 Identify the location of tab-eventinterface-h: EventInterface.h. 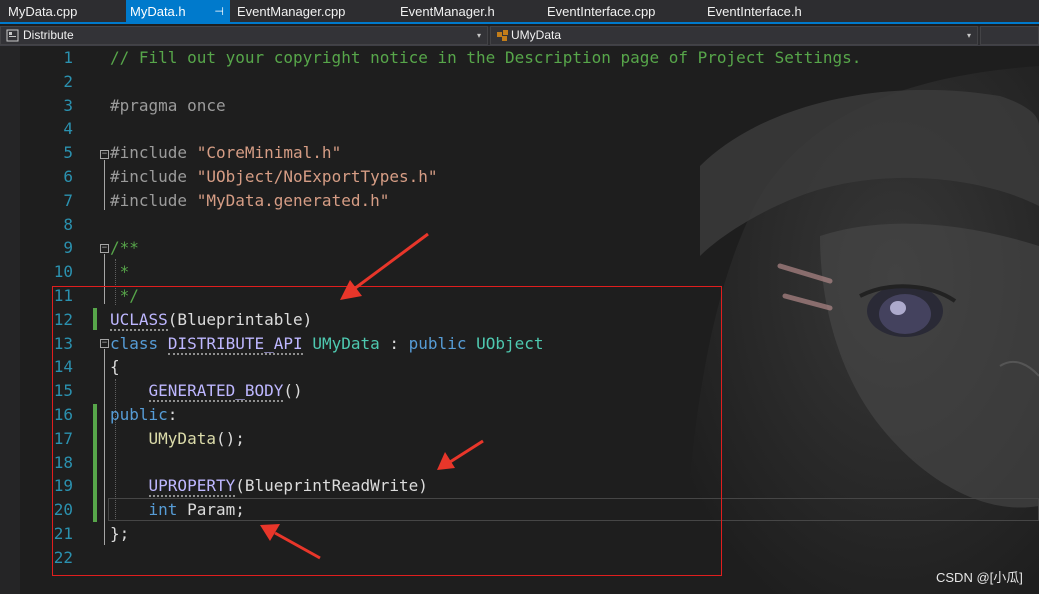
(768, 12).